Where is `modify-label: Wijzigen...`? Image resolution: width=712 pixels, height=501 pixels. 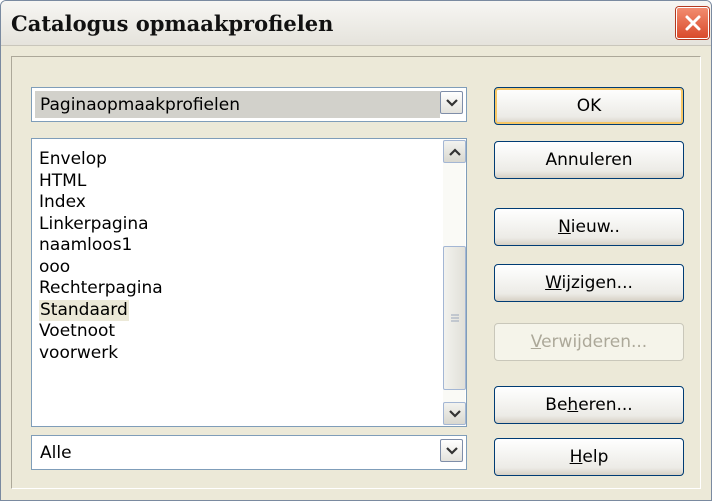 modify-label: Wijzigen... is located at coordinates (589, 283).